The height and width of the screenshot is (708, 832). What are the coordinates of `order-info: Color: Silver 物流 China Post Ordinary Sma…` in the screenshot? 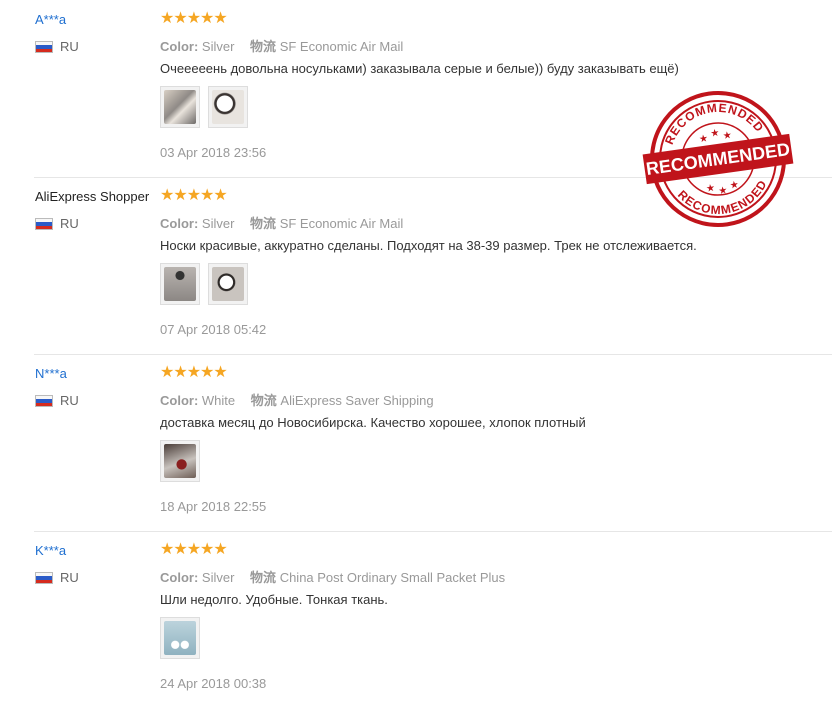 It's located at (332, 576).